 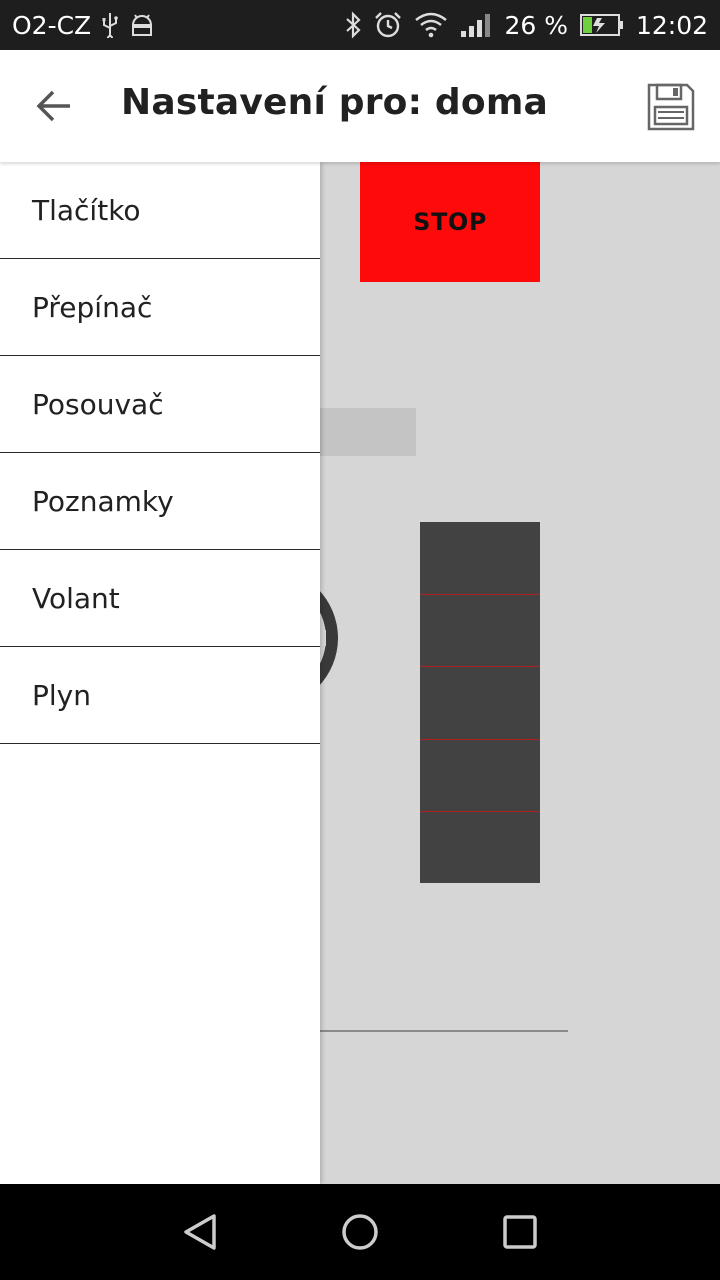 I want to click on drawer-item: Poznamky, so click(x=160, y=501).